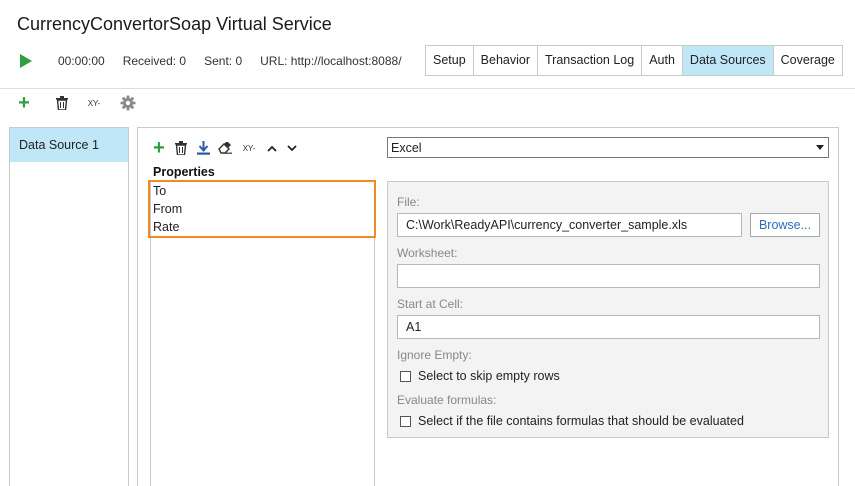 The image size is (855, 486). Describe the element at coordinates (427, 253) in the screenshot. I see `worksheet-label: Worksheet:` at that location.